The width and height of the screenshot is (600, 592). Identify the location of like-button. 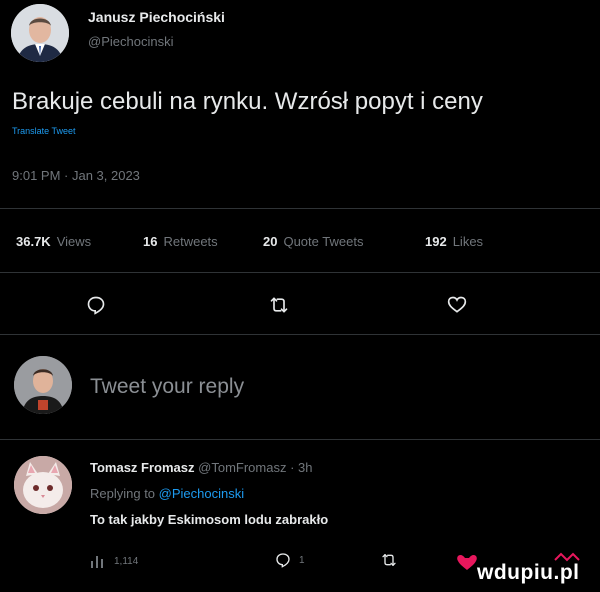
(457, 305).